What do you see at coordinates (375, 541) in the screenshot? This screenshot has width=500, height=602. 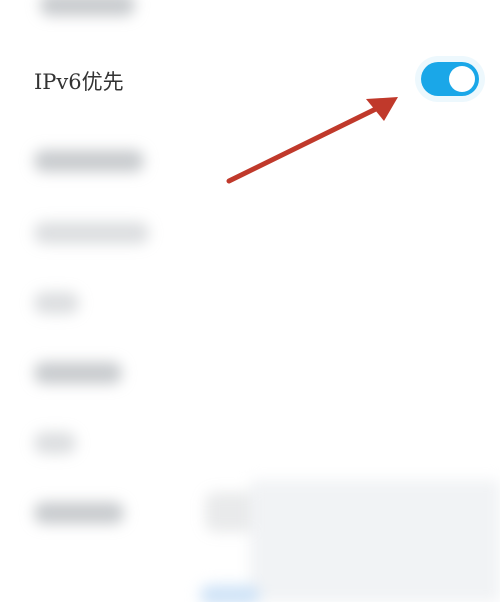 I see `blurred-panel` at bounding box center [375, 541].